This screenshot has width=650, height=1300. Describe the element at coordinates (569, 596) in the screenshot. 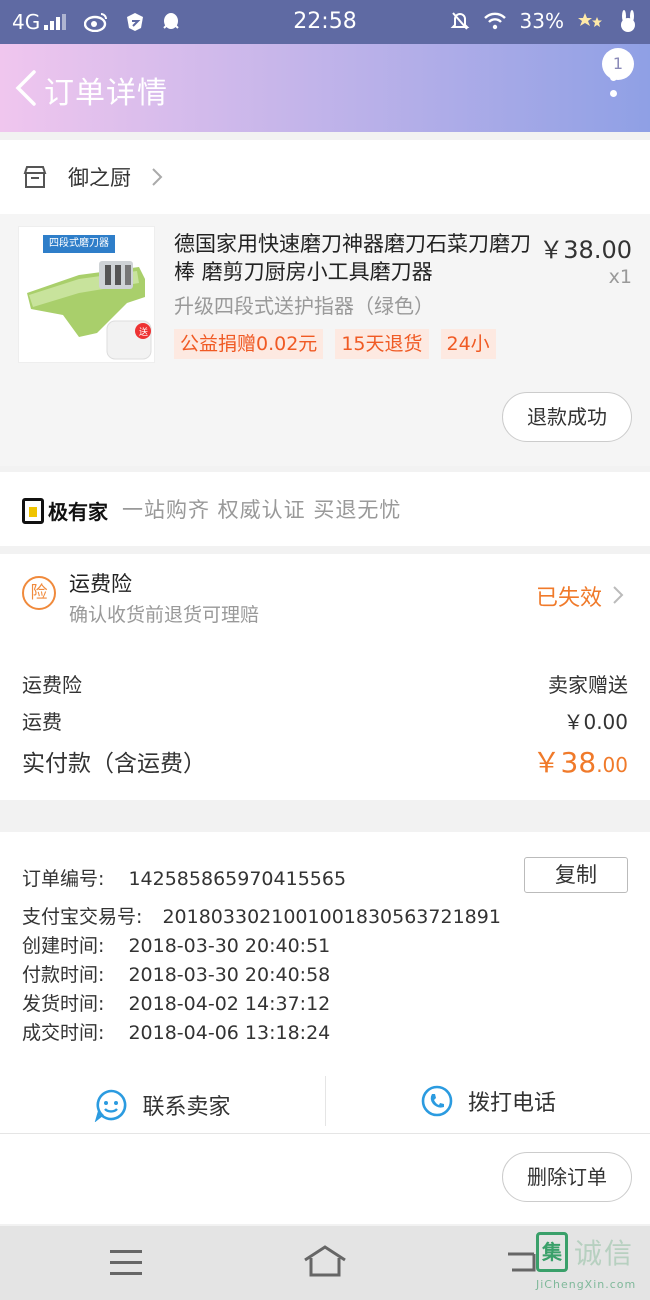

I see `insurance-status: 已失效` at that location.